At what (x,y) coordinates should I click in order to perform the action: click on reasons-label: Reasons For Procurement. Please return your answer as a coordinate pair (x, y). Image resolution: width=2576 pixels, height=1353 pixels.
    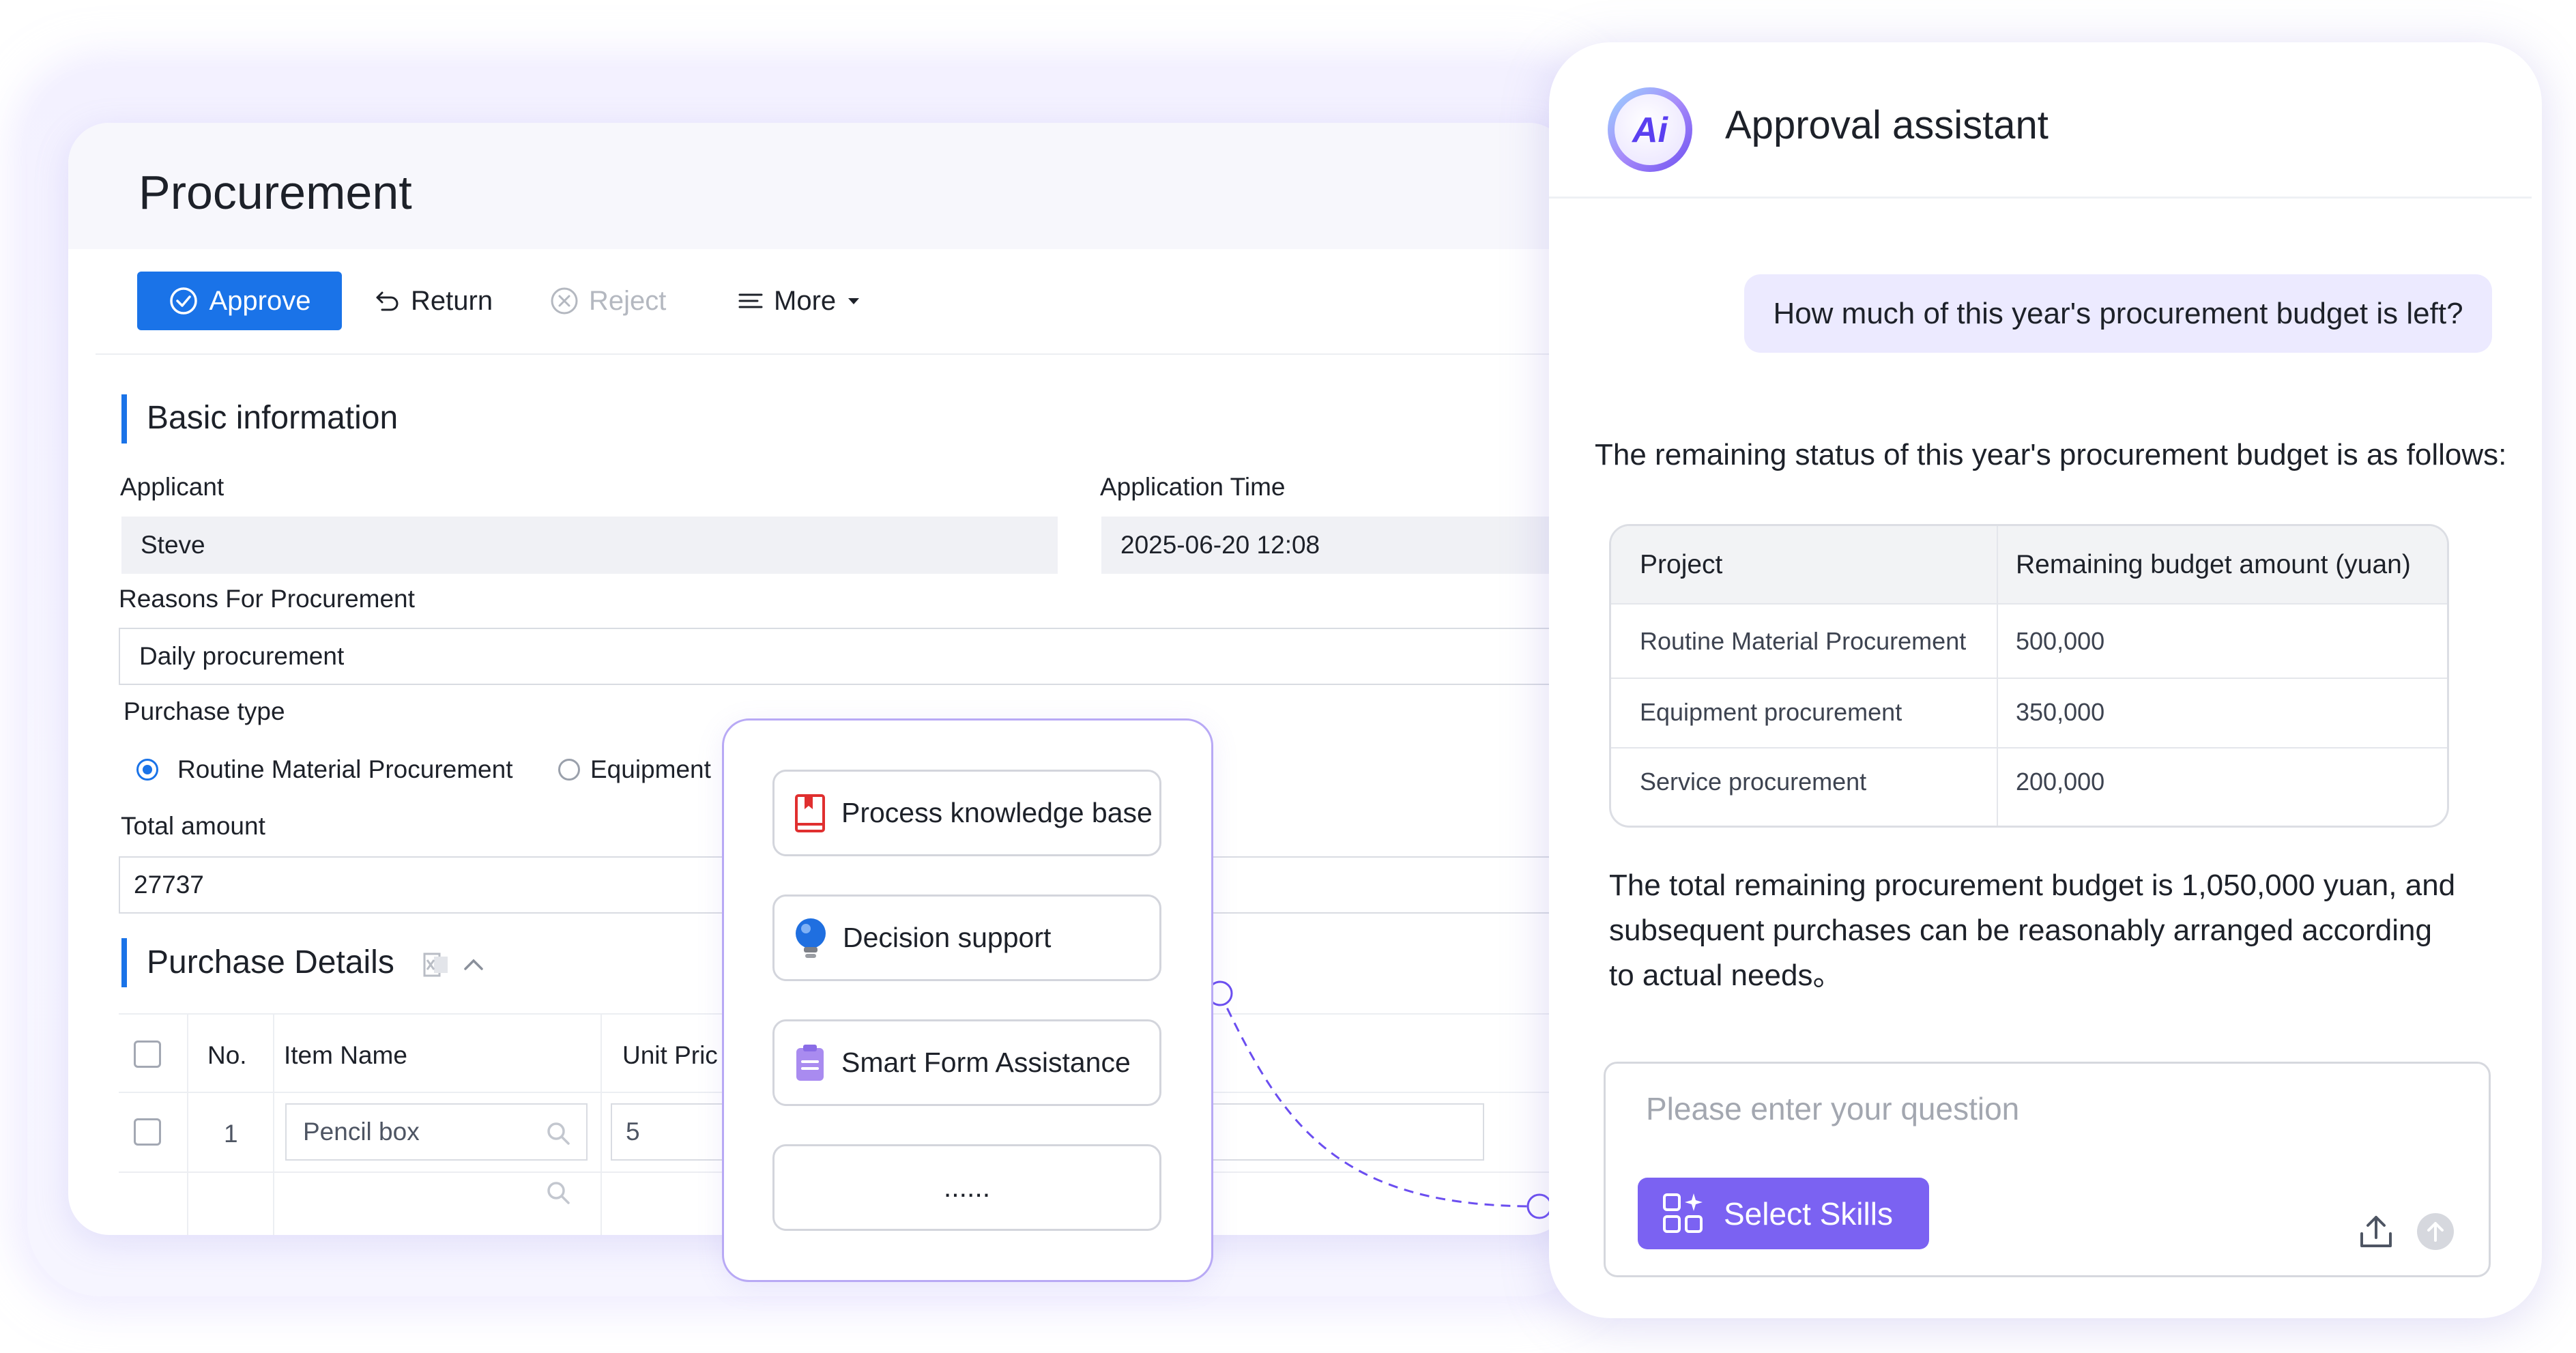
    Looking at the image, I should click on (267, 599).